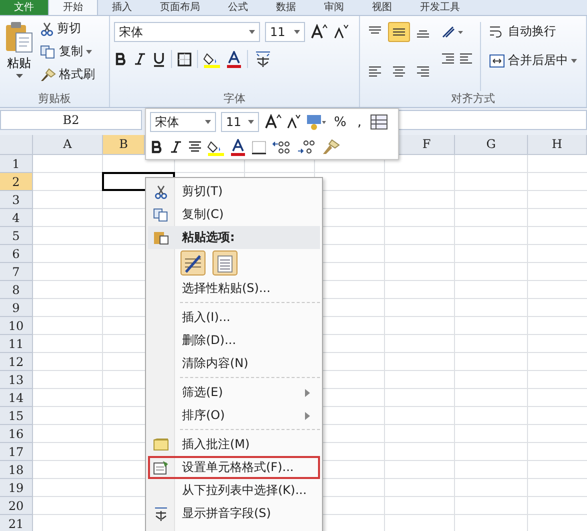 This screenshot has width=587, height=531. I want to click on row-header: 2, so click(16, 182).